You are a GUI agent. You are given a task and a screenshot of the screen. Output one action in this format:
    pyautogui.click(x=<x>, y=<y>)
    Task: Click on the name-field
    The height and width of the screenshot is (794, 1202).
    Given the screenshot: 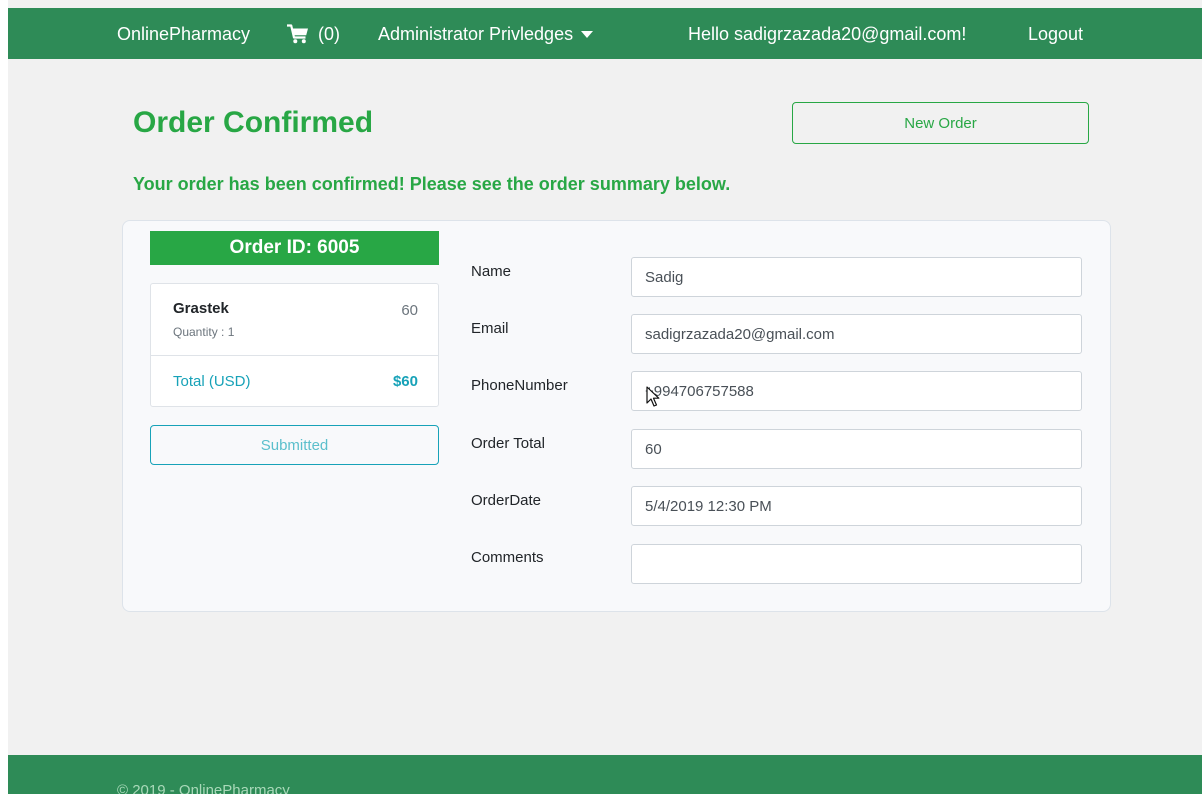 What is the action you would take?
    pyautogui.click(x=856, y=277)
    